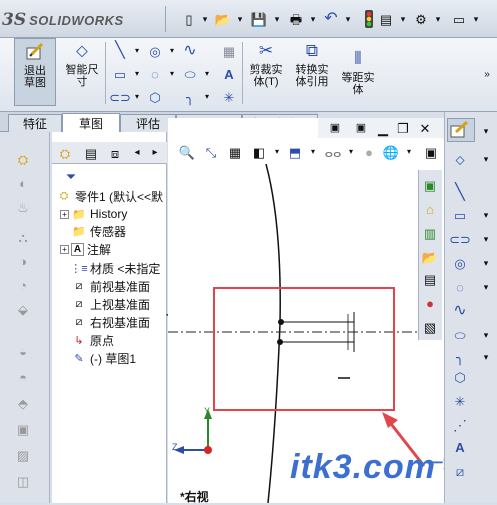  I want to click on loft-icon: ⬙, so click(23, 309).